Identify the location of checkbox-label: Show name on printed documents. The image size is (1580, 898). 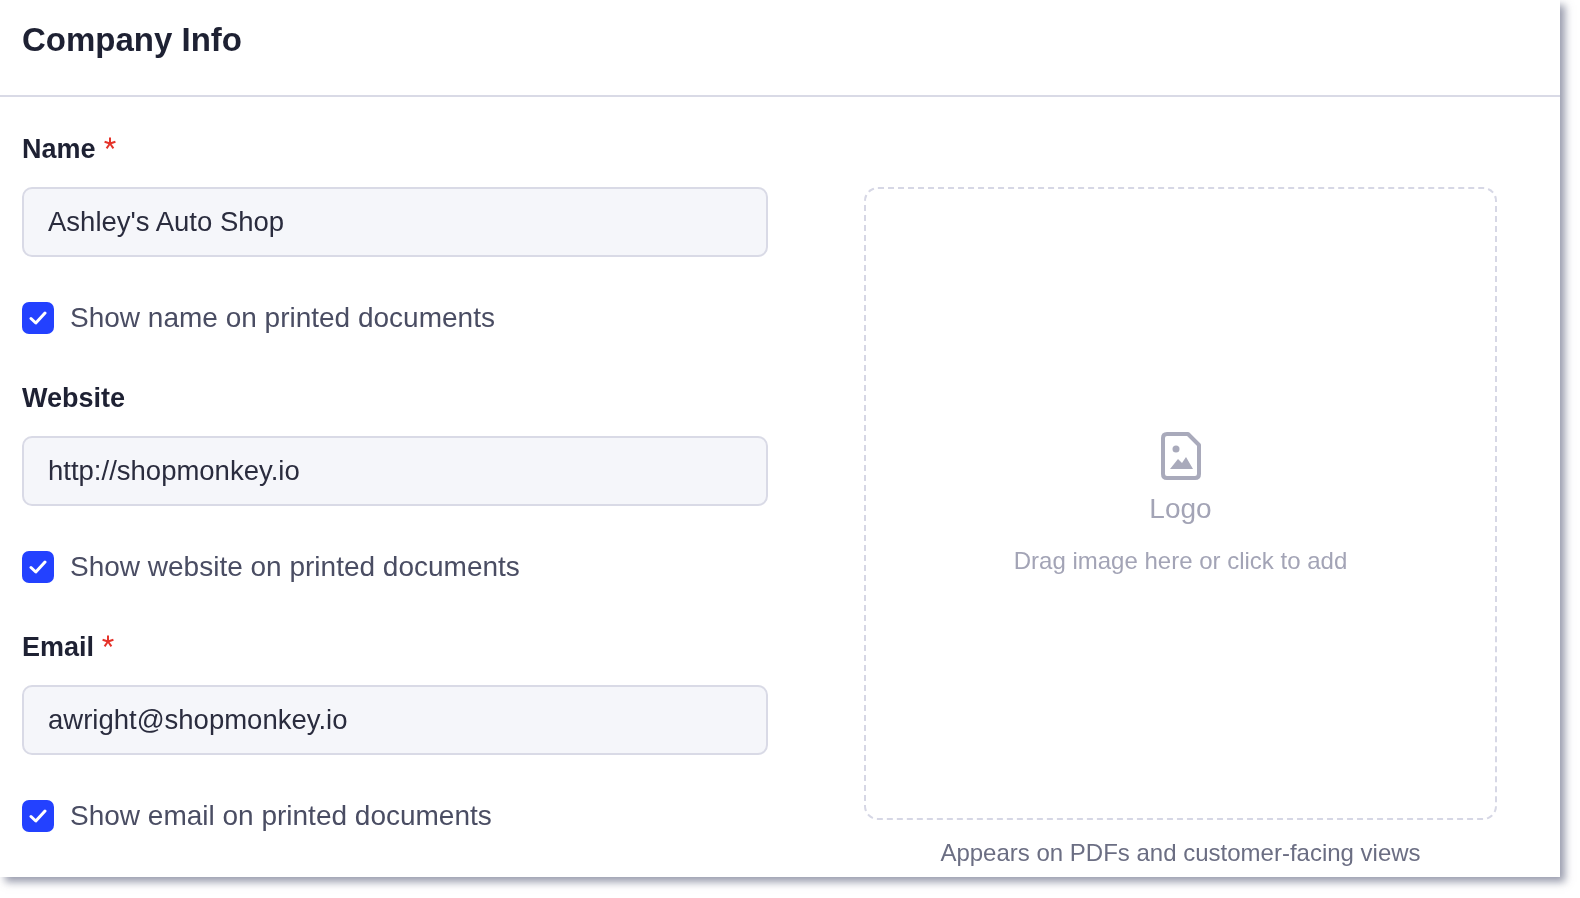
(282, 318).